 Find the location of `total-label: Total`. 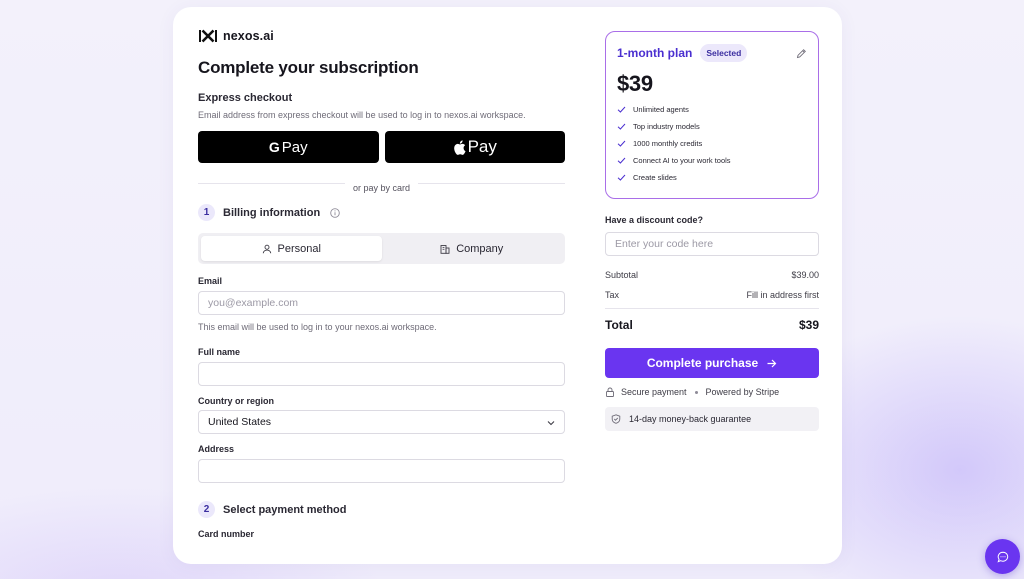

total-label: Total is located at coordinates (619, 325).